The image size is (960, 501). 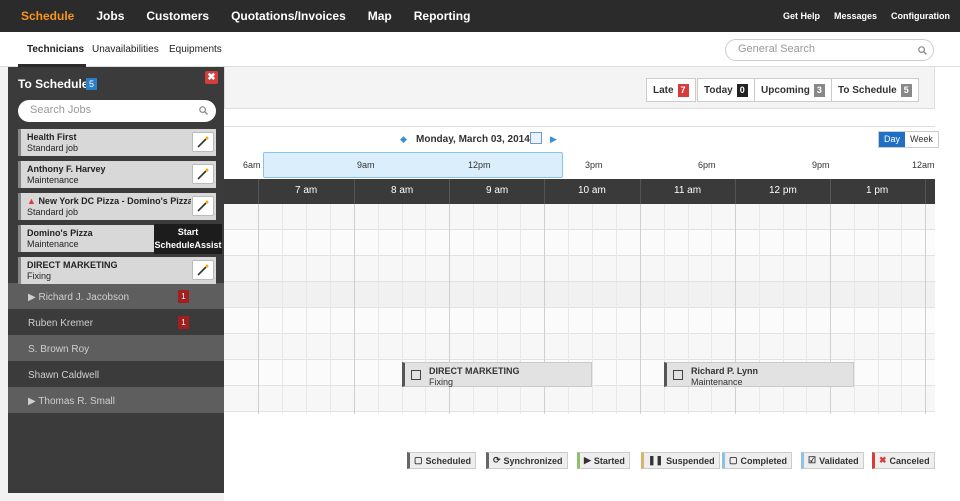 I want to click on play-icon: ▶, so click(x=587, y=460).